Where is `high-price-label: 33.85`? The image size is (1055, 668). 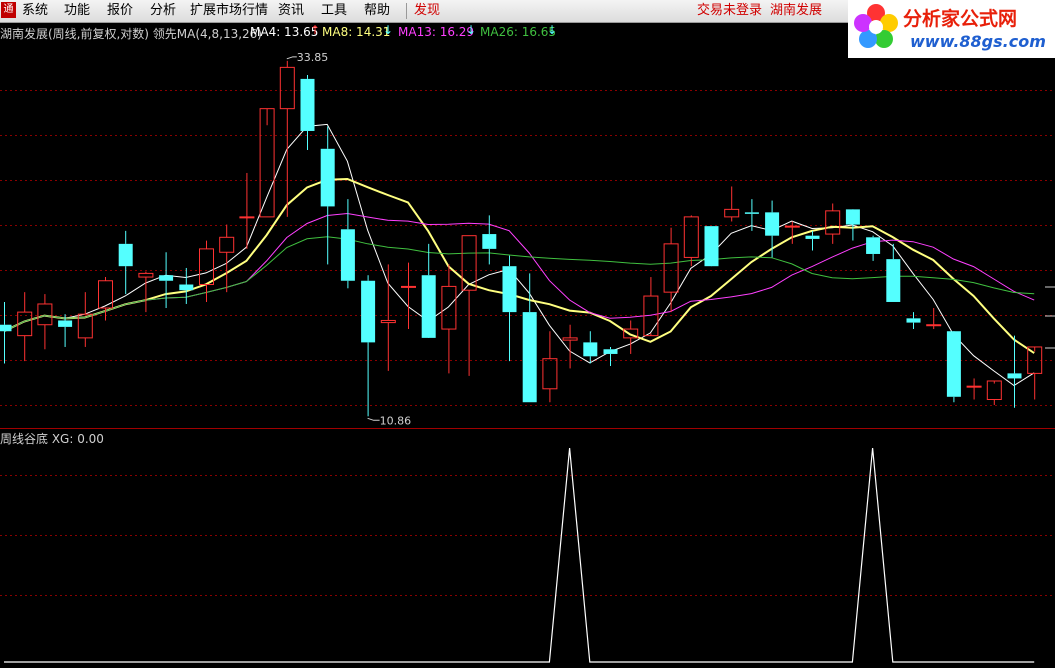 high-price-label: 33.85 is located at coordinates (313, 57).